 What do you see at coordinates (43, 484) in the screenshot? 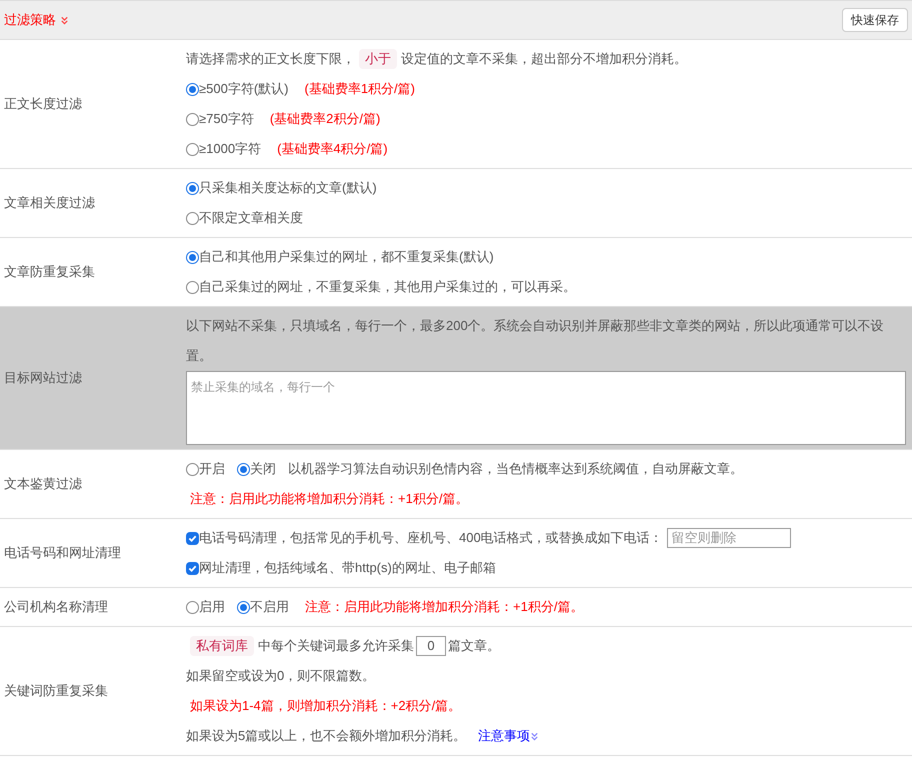
I see `row-label: 文本鉴黄过滤` at bounding box center [43, 484].